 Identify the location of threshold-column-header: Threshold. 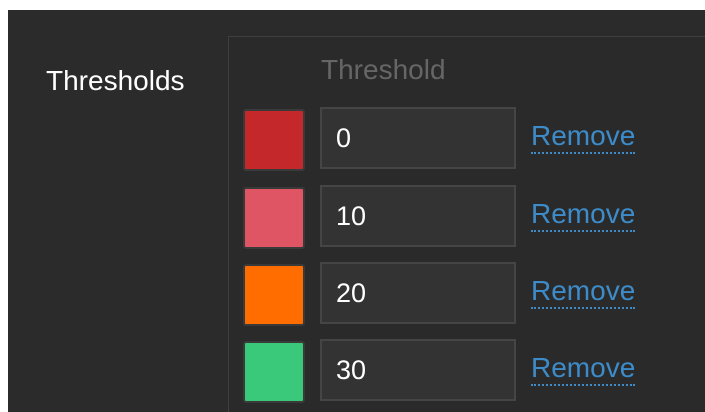
(383, 69).